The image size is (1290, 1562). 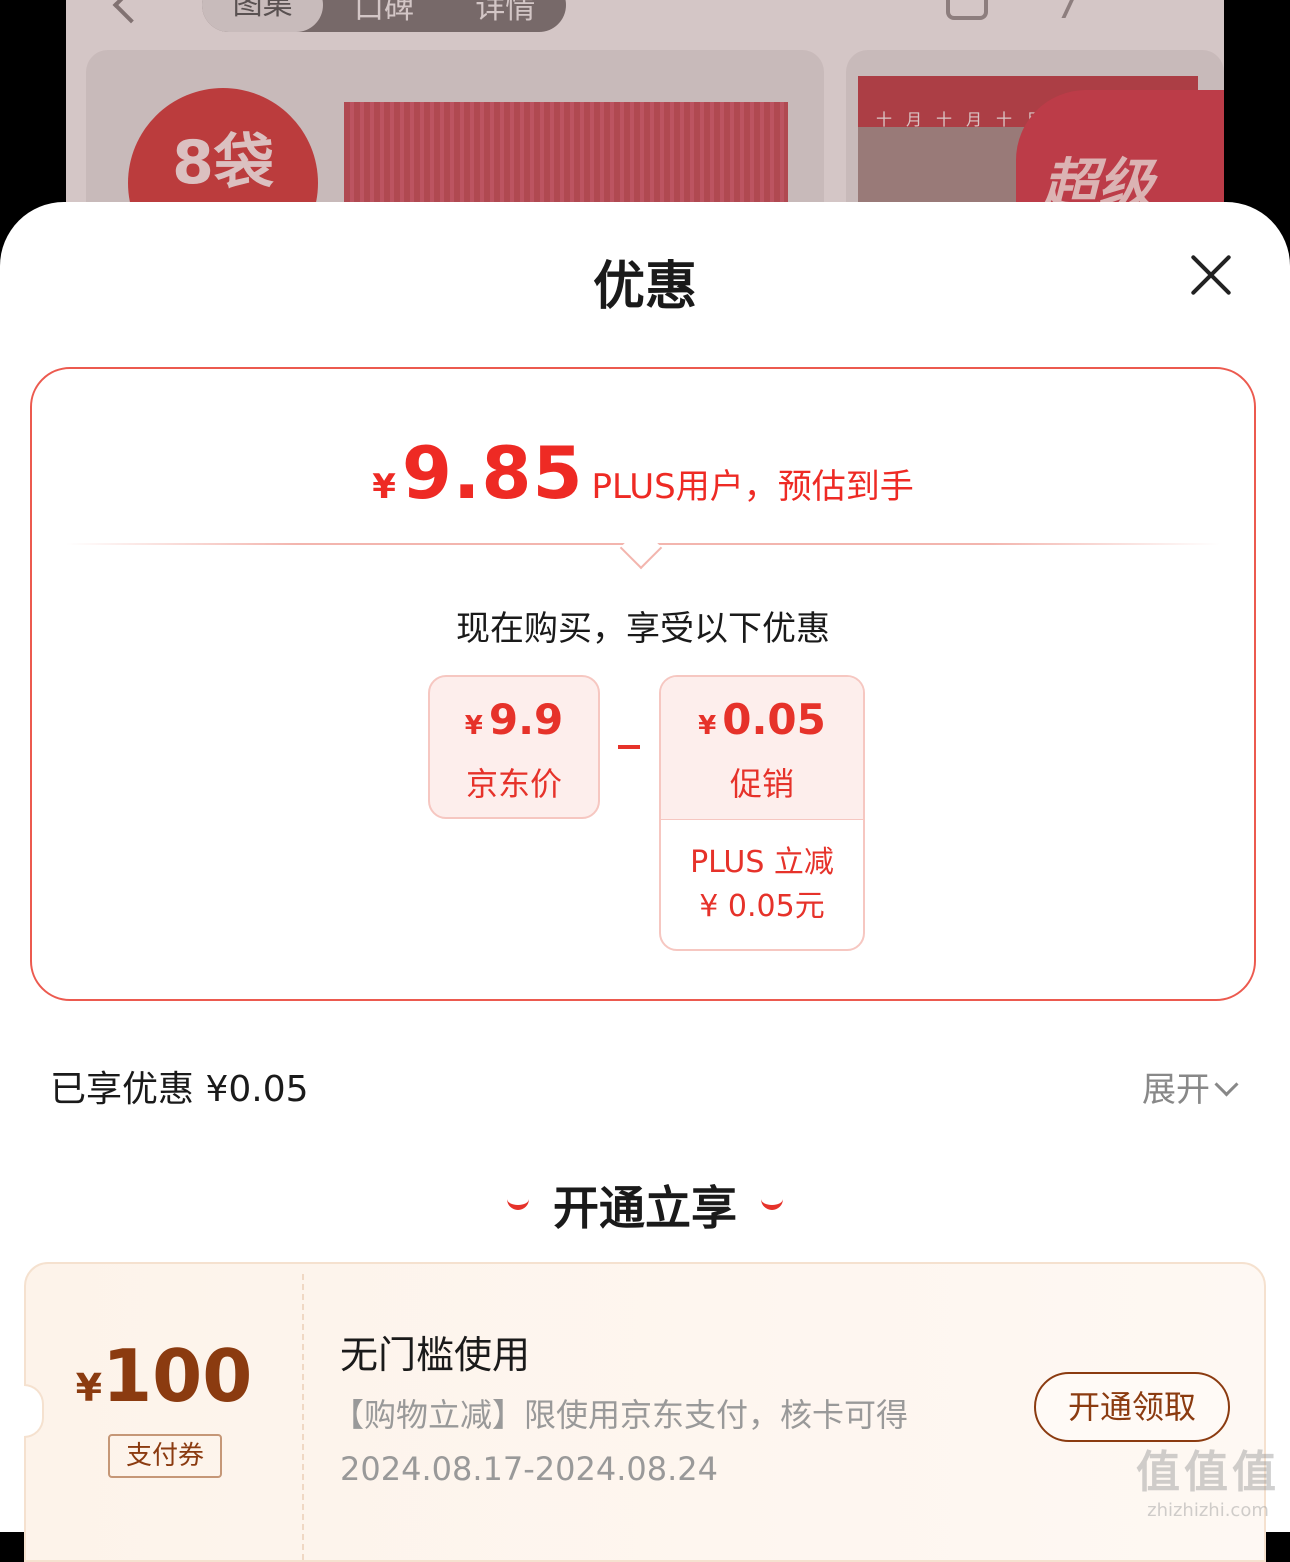 I want to click on estimated-price-row: ¥9.85 PLUS用户，预估到手, so click(x=643, y=473).